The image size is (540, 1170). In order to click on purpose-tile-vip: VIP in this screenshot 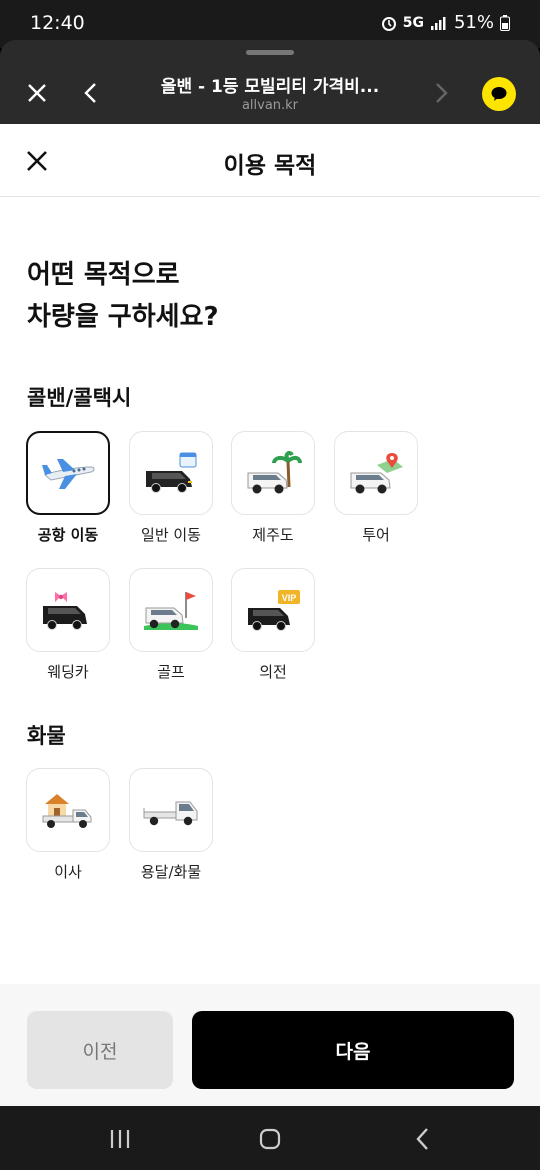, I will do `click(273, 610)`.